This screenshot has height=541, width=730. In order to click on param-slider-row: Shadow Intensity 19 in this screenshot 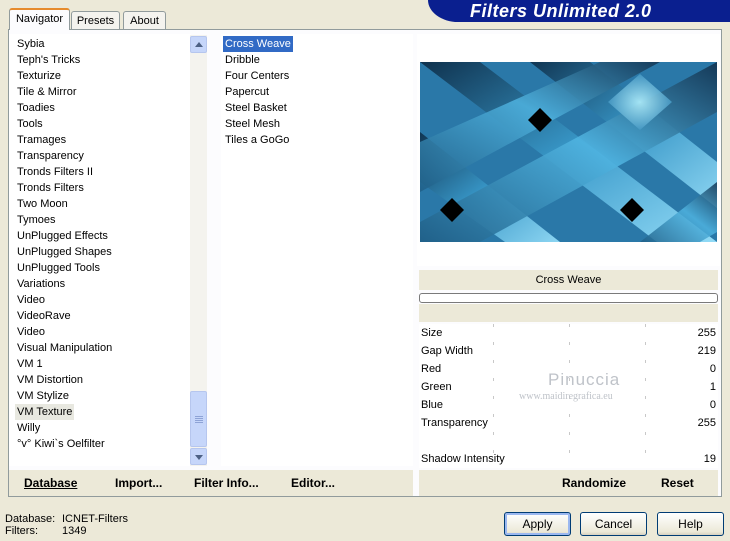, I will do `click(568, 459)`.